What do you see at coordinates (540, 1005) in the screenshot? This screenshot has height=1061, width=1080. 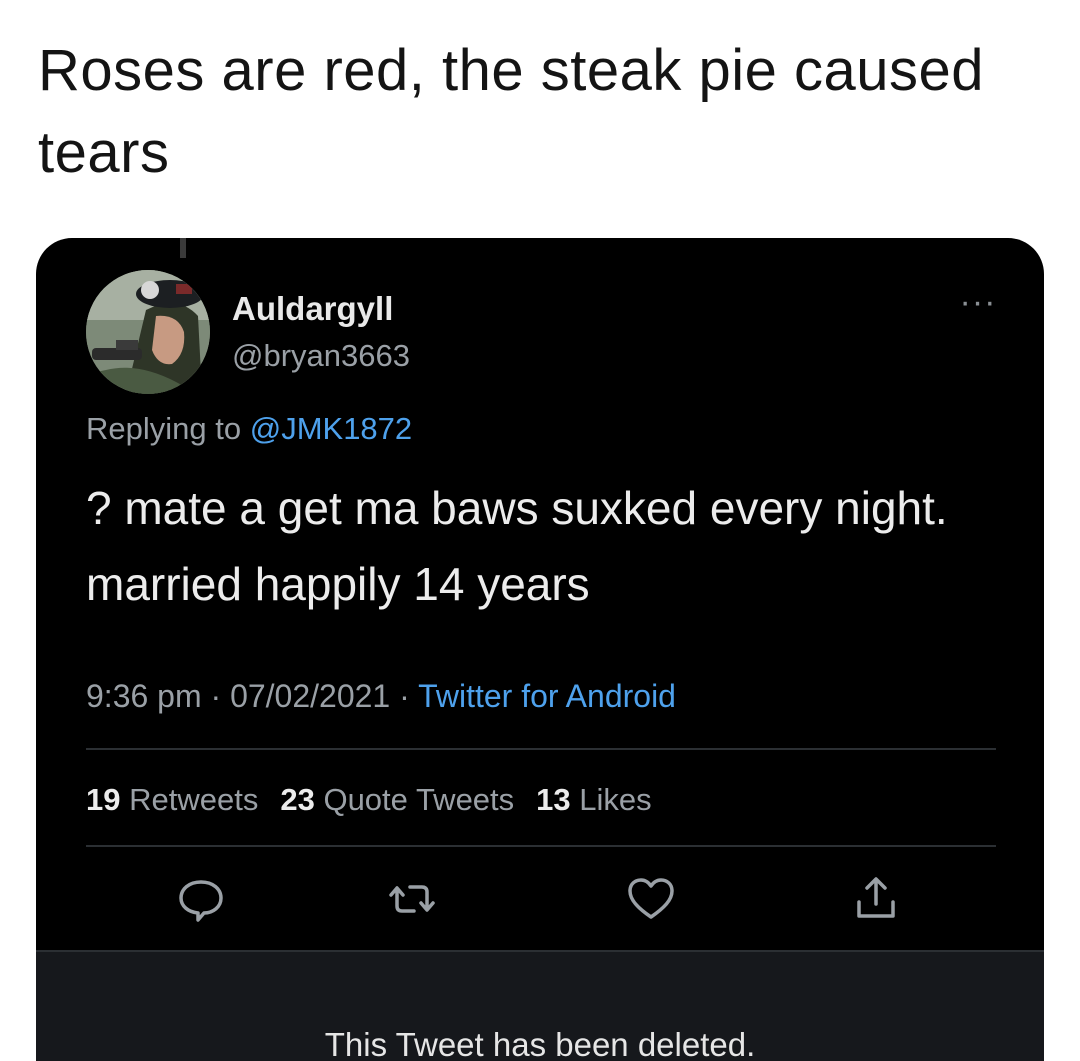 I see `deleted-tweet-notice: This Tweet has been deleted.` at bounding box center [540, 1005].